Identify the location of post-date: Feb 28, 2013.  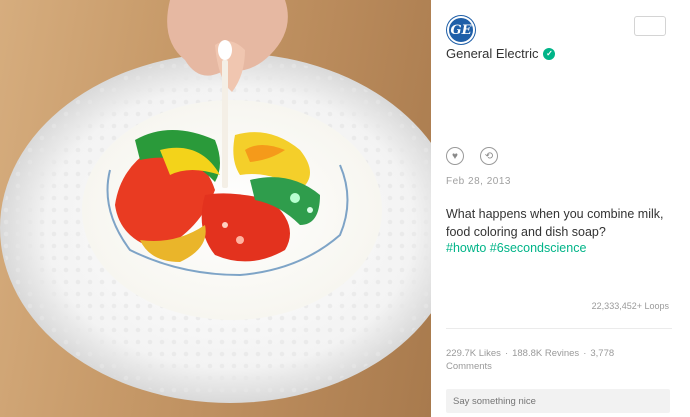
(478, 181).